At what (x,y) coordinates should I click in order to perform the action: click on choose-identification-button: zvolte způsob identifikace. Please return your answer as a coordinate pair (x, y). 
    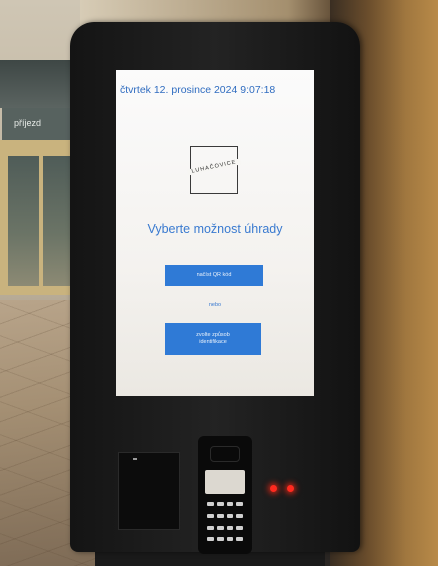
    Looking at the image, I should click on (213, 339).